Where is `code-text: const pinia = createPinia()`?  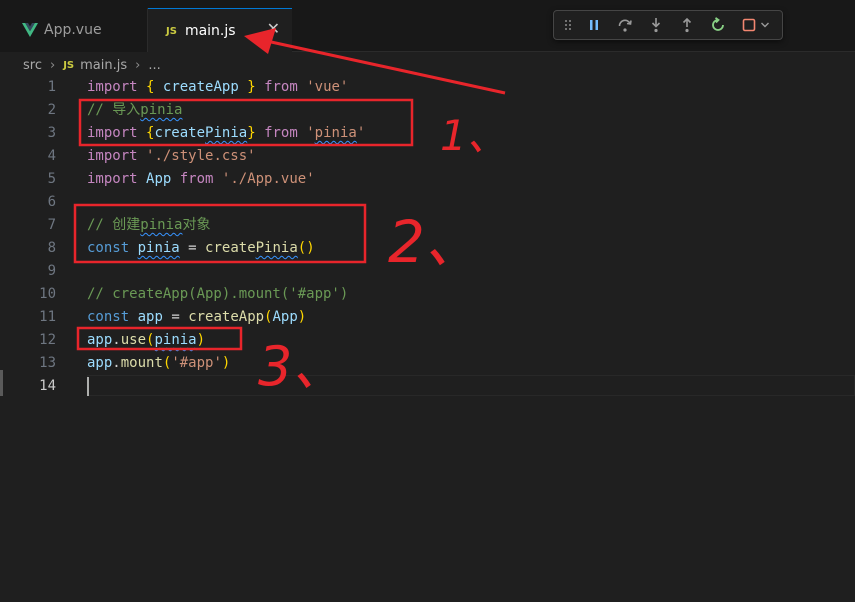
code-text: const pinia = createPinia() is located at coordinates (201, 248).